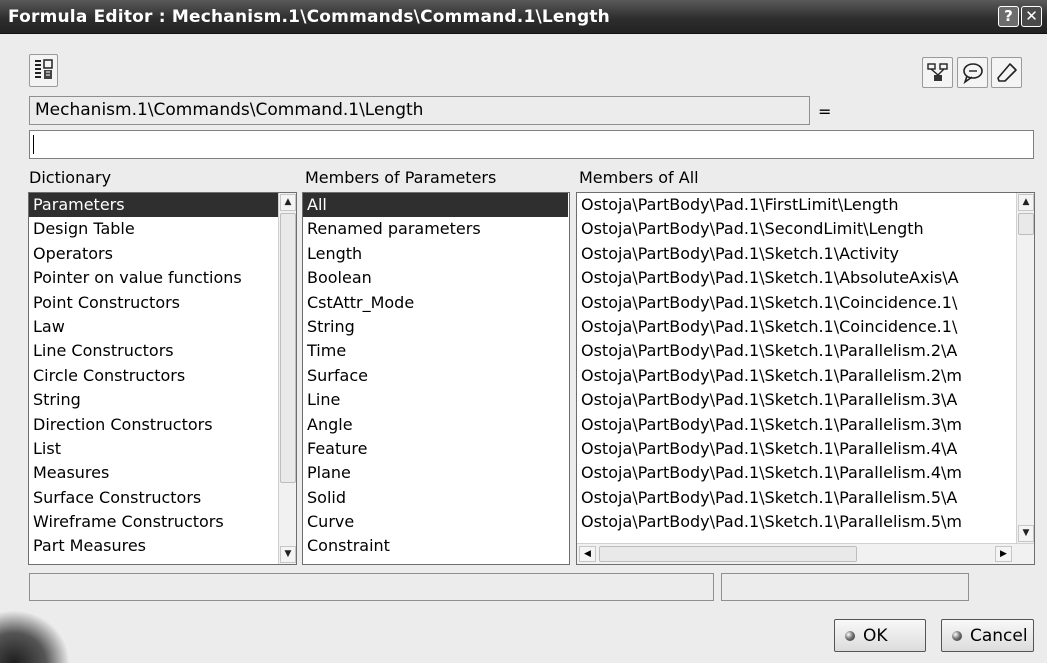 The width and height of the screenshot is (1047, 663). I want to click on parameter-link-icon, so click(937, 72).